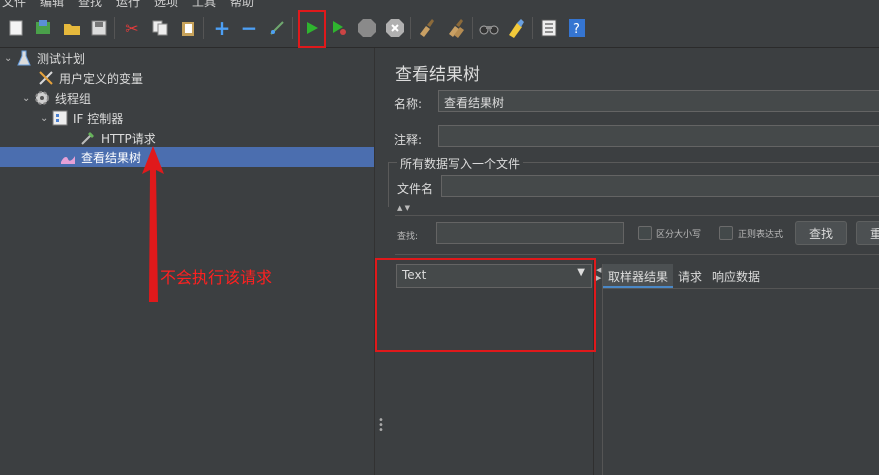 This screenshot has height=475, width=879. I want to click on tree-item-label: 测试计划, so click(61, 58).